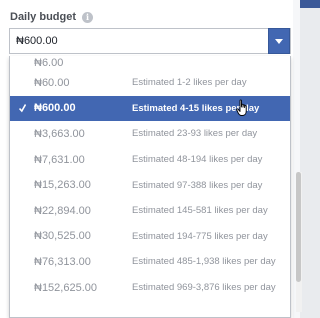 This screenshot has height=318, width=320. Describe the element at coordinates (65, 287) in the screenshot. I see `option-amount: ₦152,625.00` at that location.